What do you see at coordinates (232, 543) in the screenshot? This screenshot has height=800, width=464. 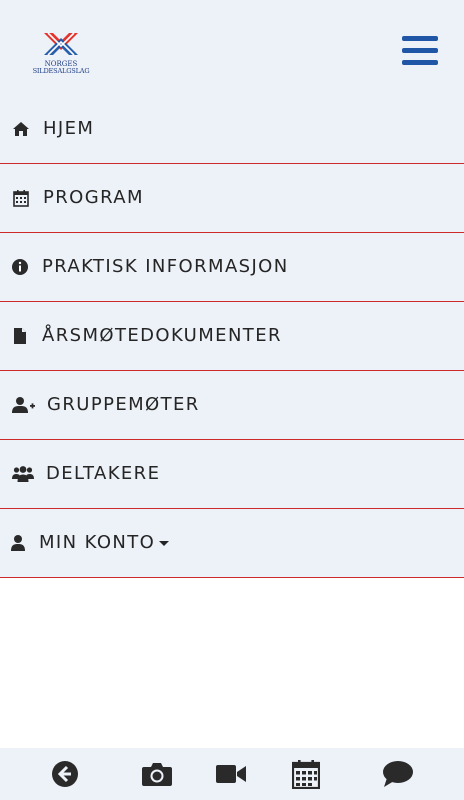 I see `menu-item-min-konto: MIN KONTO` at bounding box center [232, 543].